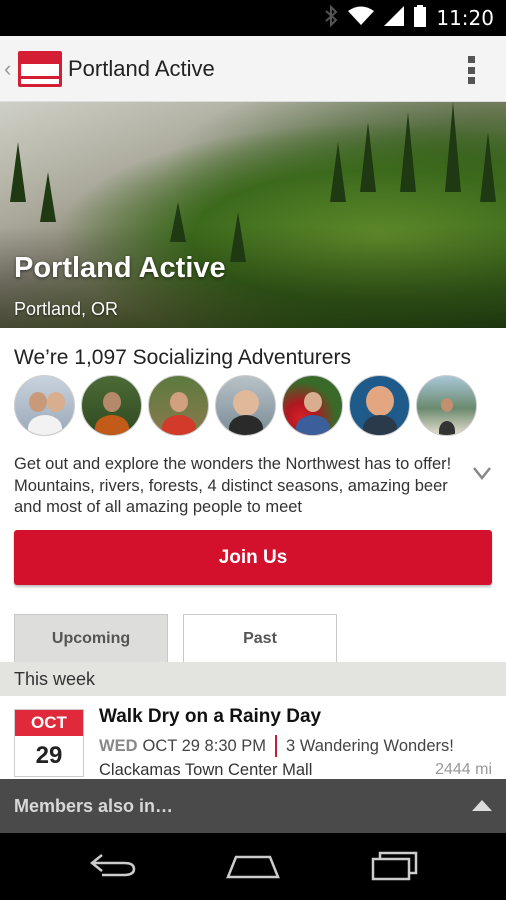  I want to click on date-badge: OCT 29, so click(49, 743).